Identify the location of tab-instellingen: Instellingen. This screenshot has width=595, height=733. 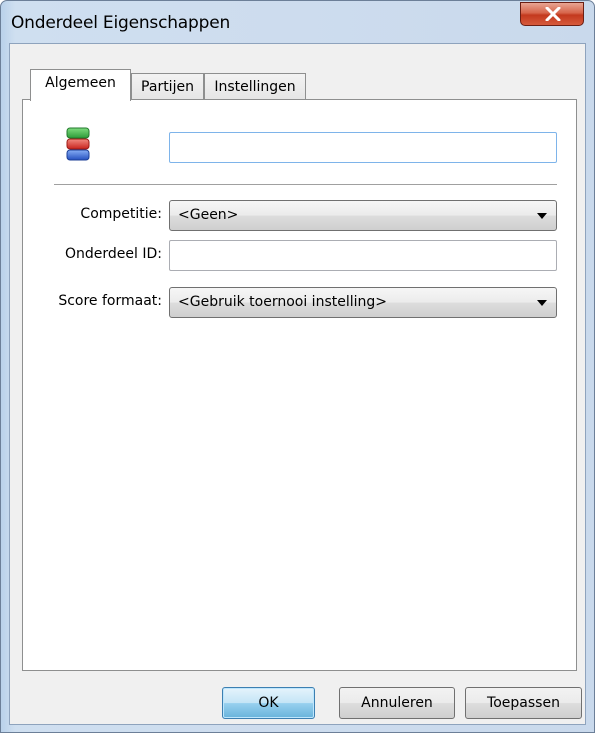
(255, 86).